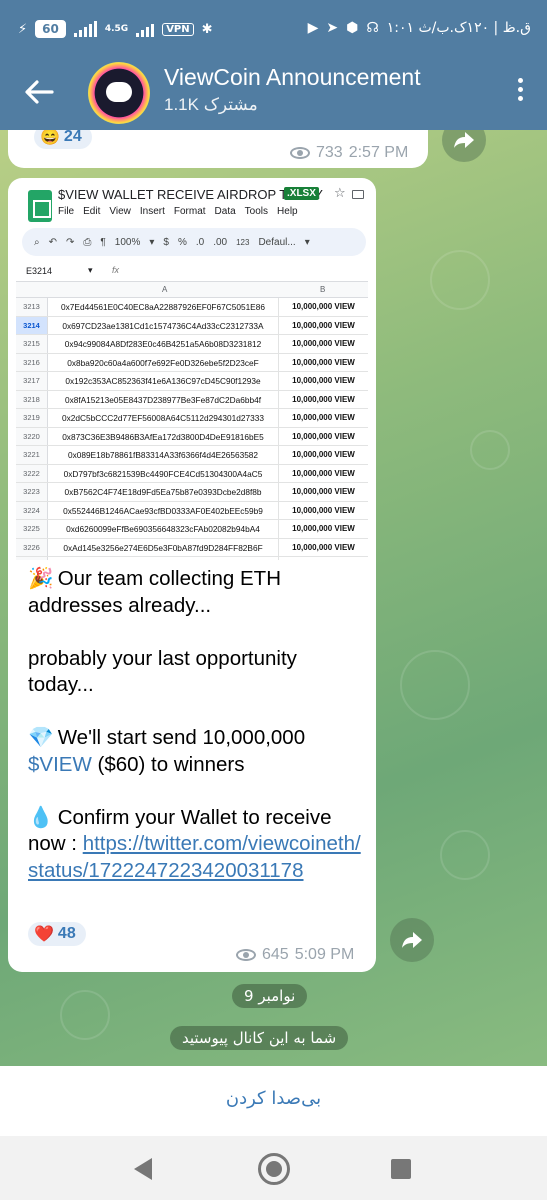 The width and height of the screenshot is (547, 1200). What do you see at coordinates (32, 558) in the screenshot?
I see `row-number: 3227` at bounding box center [32, 558].